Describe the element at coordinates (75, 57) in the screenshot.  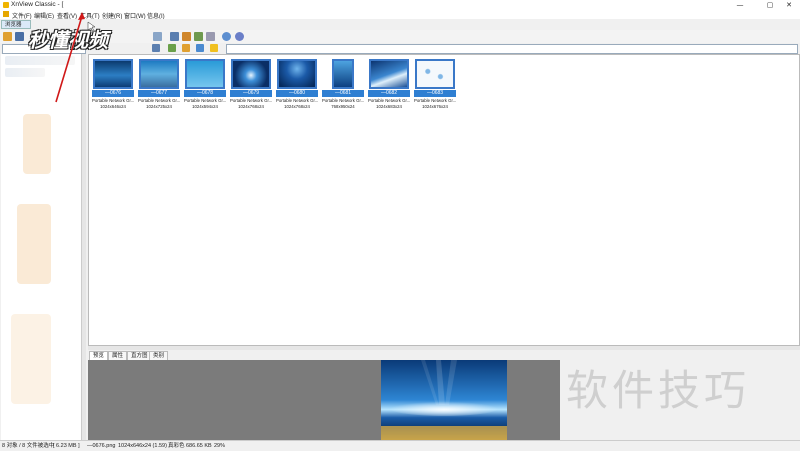
I see `red-arrow-annotation` at that location.